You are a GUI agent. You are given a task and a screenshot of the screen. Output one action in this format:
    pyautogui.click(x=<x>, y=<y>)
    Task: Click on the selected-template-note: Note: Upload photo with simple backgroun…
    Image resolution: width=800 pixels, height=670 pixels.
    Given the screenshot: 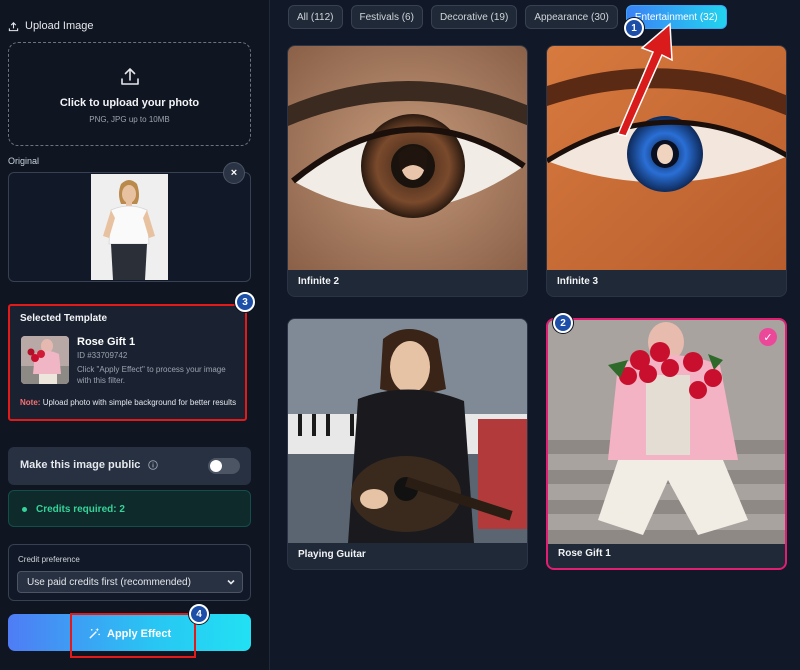 What is the action you would take?
    pyautogui.click(x=131, y=403)
    